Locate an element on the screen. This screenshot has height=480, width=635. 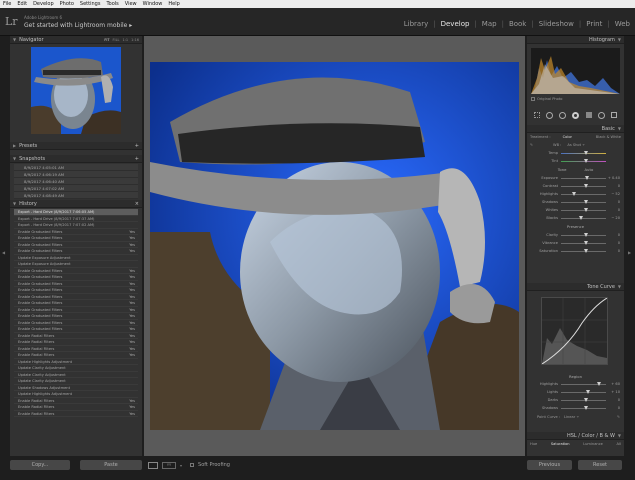
red-eye-icon is located at coordinates (576, 115).